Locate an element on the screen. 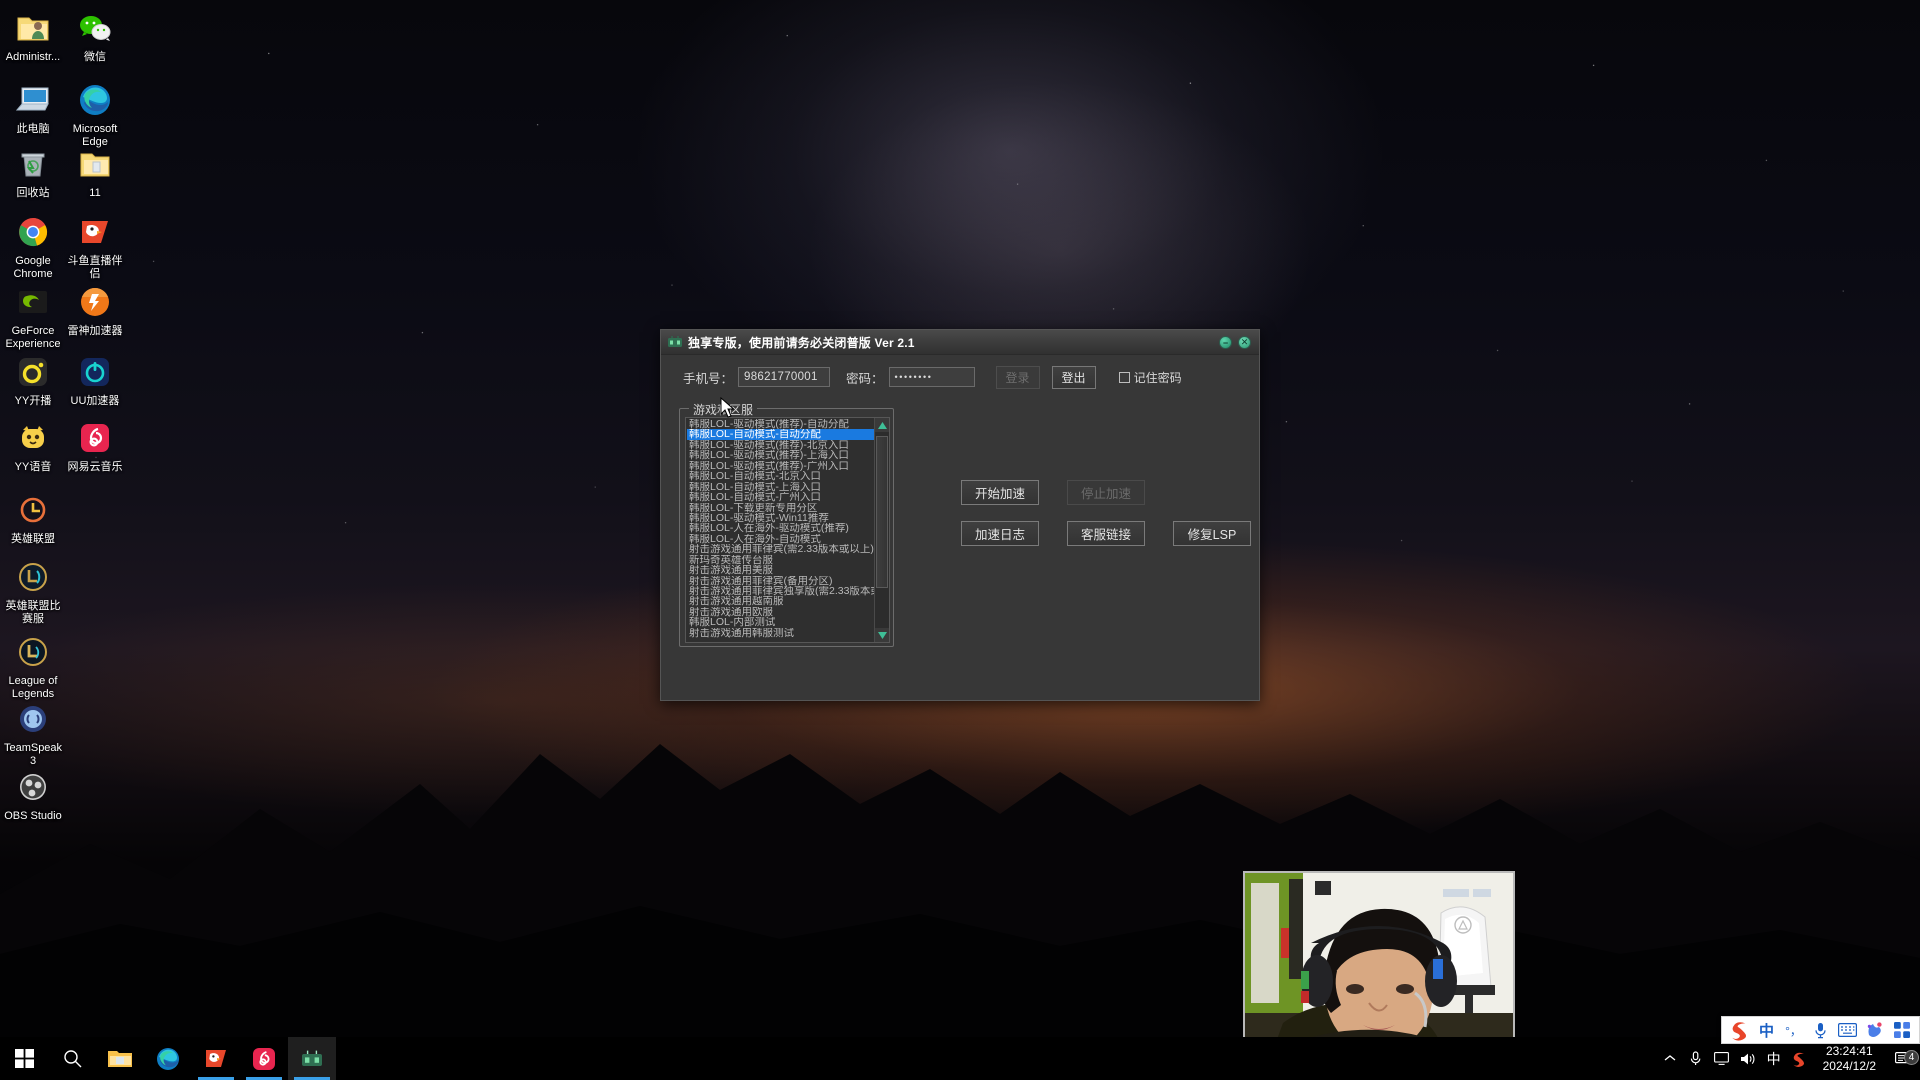 This screenshot has height=1080, width=1920. folder-icon is located at coordinates (120, 1058).